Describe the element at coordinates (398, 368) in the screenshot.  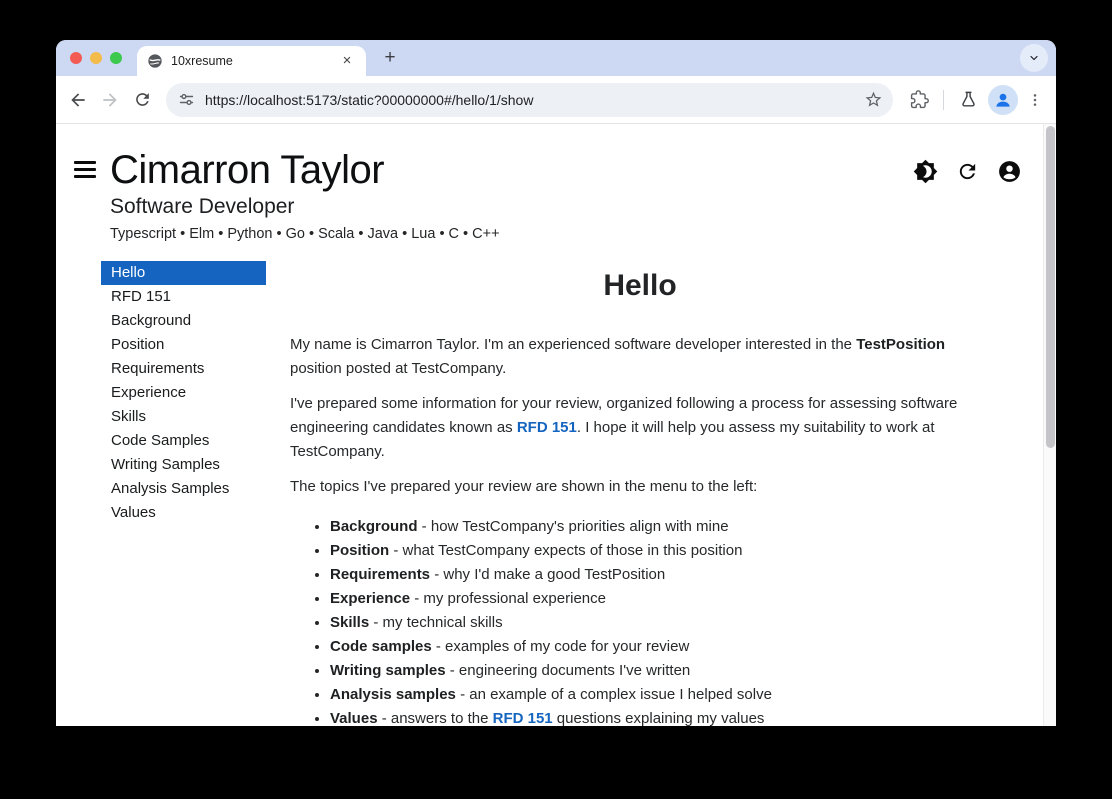
I see `text-run: position posted at TestCompany.` at that location.